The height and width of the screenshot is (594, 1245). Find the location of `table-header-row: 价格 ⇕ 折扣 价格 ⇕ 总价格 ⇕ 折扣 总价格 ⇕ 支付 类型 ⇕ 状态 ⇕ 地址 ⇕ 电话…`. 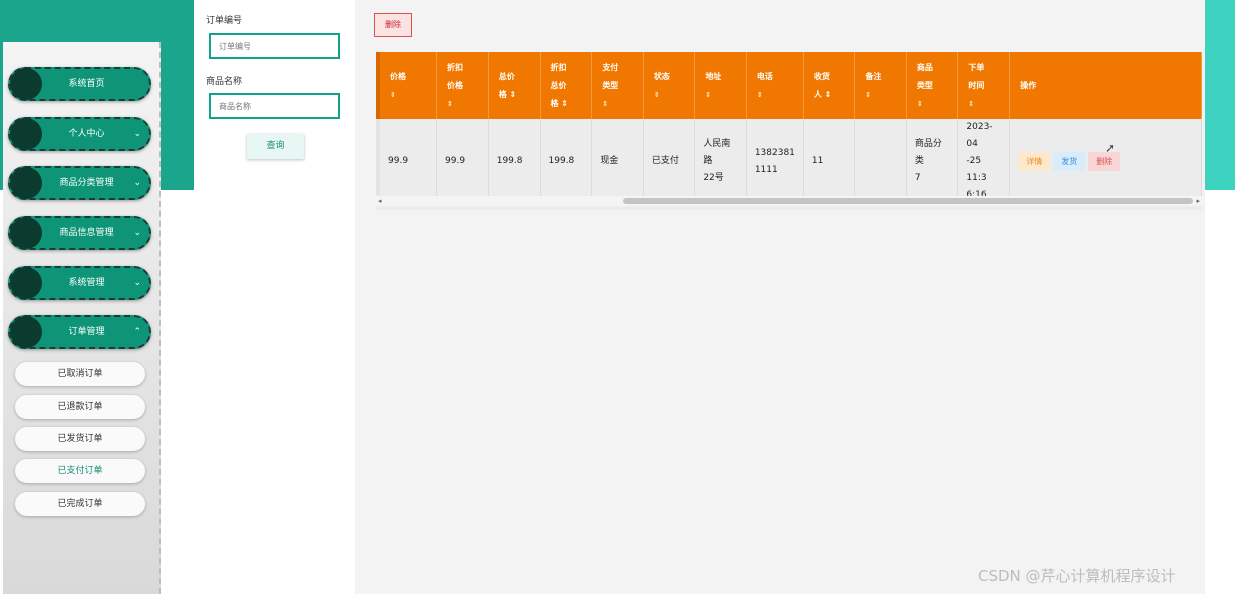

table-header-row: 价格 ⇕ 折扣 价格 ⇕ 总价格 ⇕ 折扣 总价格 ⇕ 支付 类型 ⇕ 状态 ⇕ 地址 ⇕ 电话… is located at coordinates (789, 85).